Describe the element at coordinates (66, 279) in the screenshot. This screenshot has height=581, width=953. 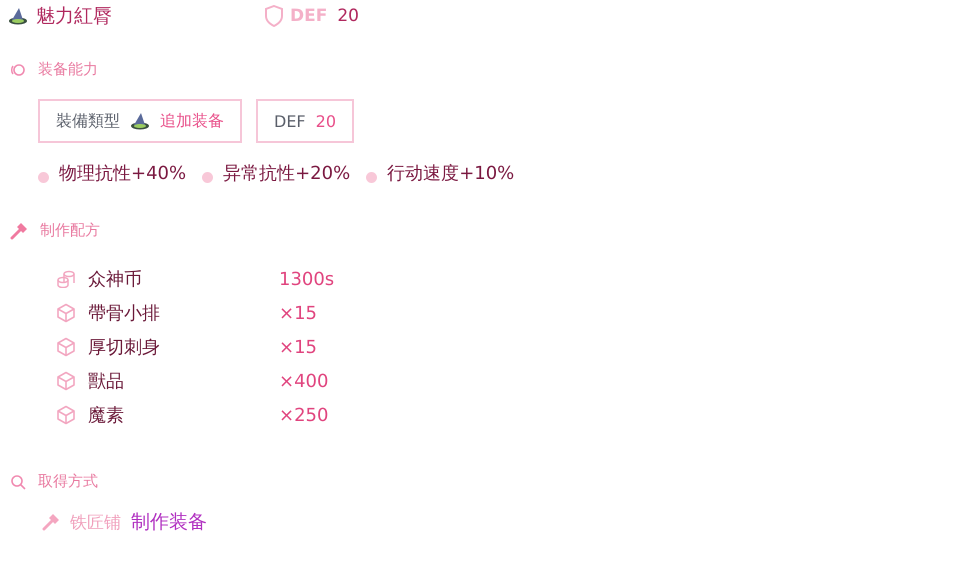
I see `coins-icon` at that location.